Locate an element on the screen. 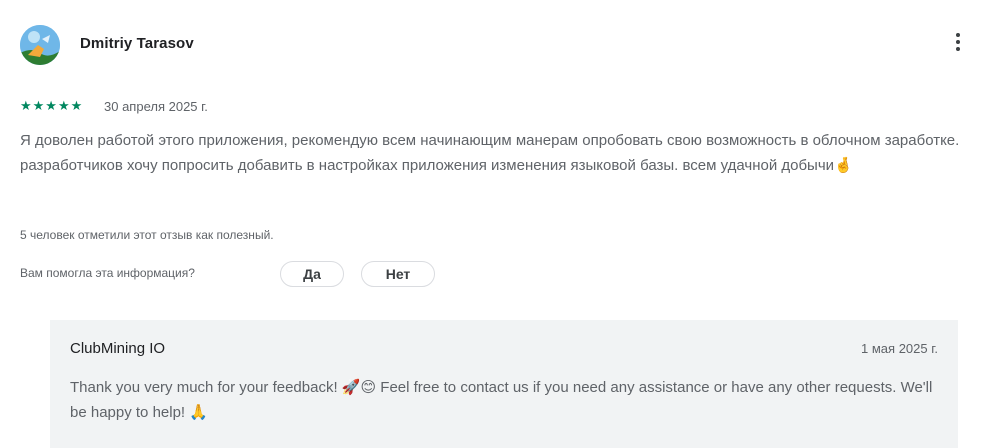 Image resolution: width=988 pixels, height=448 pixels. helpful-yes-button: Да is located at coordinates (312, 274).